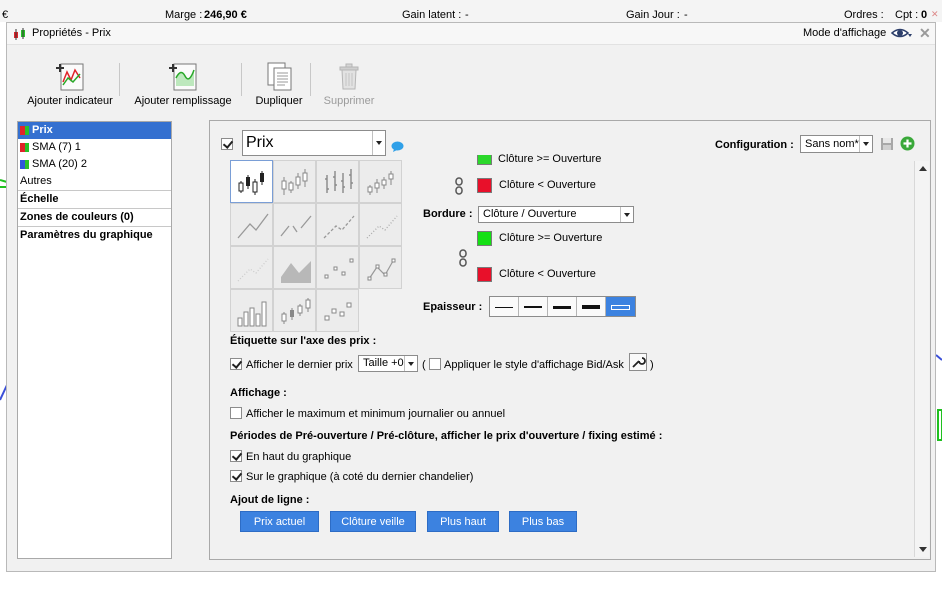 Image resolution: width=942 pixels, height=594 pixels. What do you see at coordinates (907, 15) in the screenshot?
I see `count-label: Cpt :` at bounding box center [907, 15].